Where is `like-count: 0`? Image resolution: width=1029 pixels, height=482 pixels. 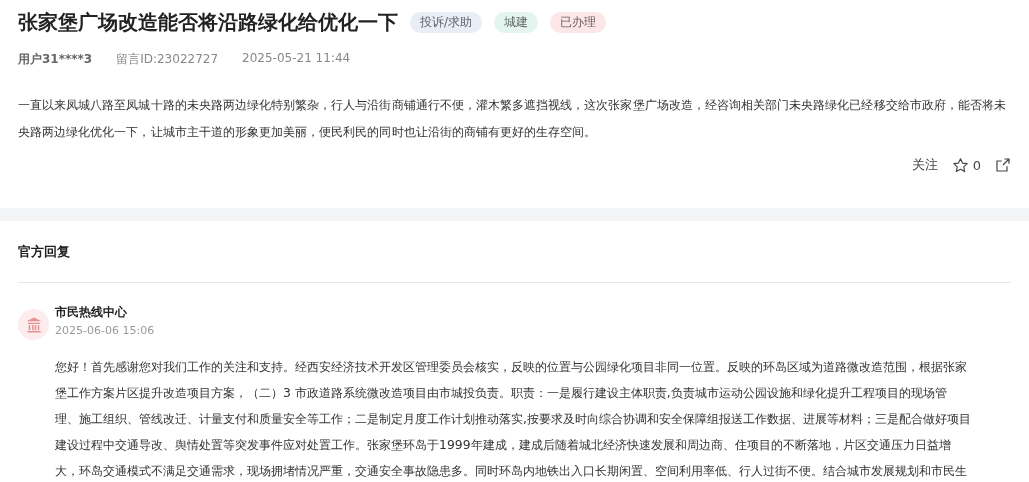 like-count: 0 is located at coordinates (976, 165).